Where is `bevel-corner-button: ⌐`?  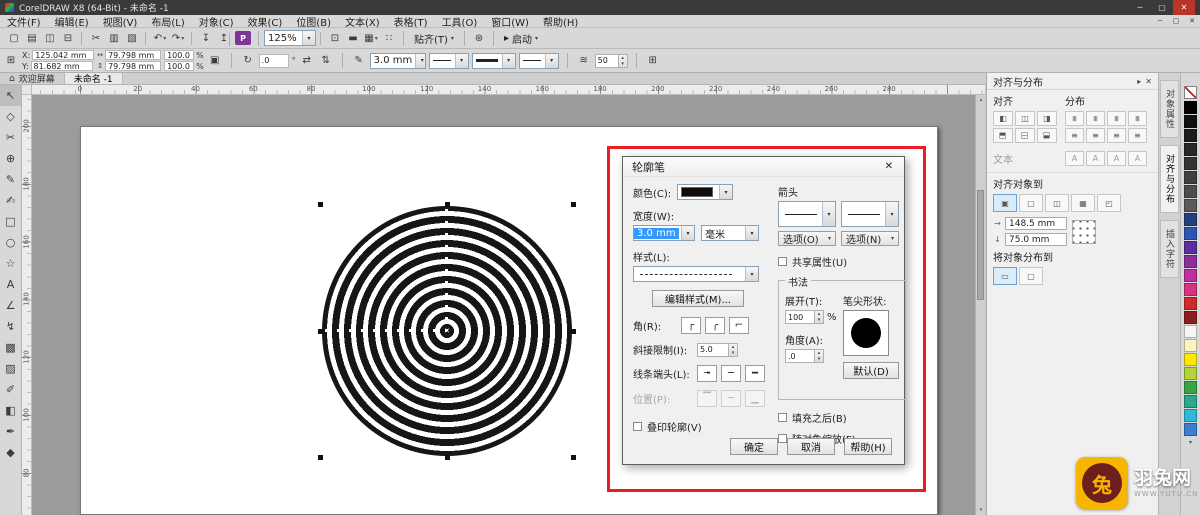
bevel-corner-button: ⌐ is located at coordinates (739, 325).